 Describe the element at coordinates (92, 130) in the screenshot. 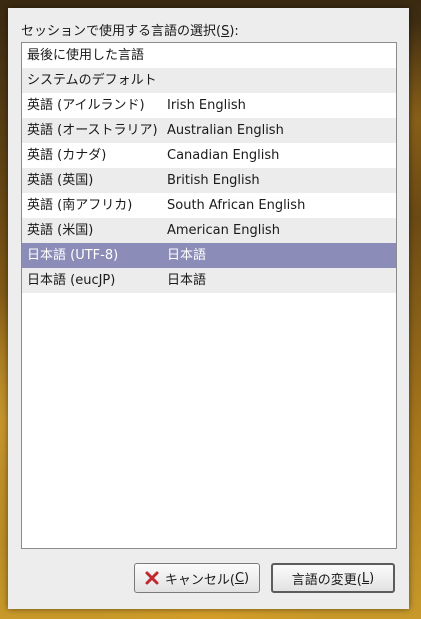

I see `language-name: 英語 (オーストラリア)` at that location.